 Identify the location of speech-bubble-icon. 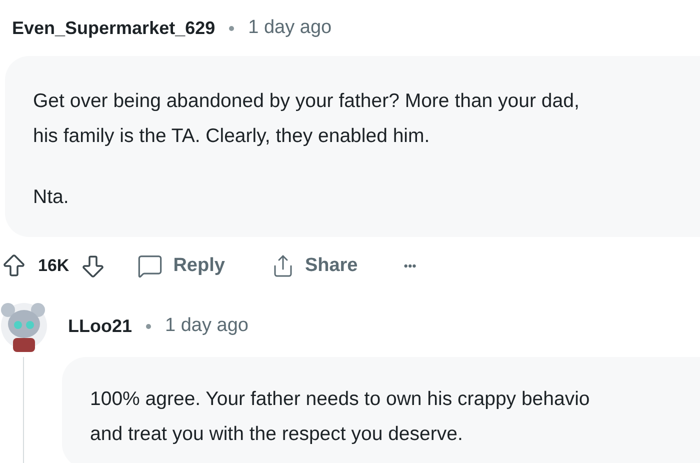
(150, 266).